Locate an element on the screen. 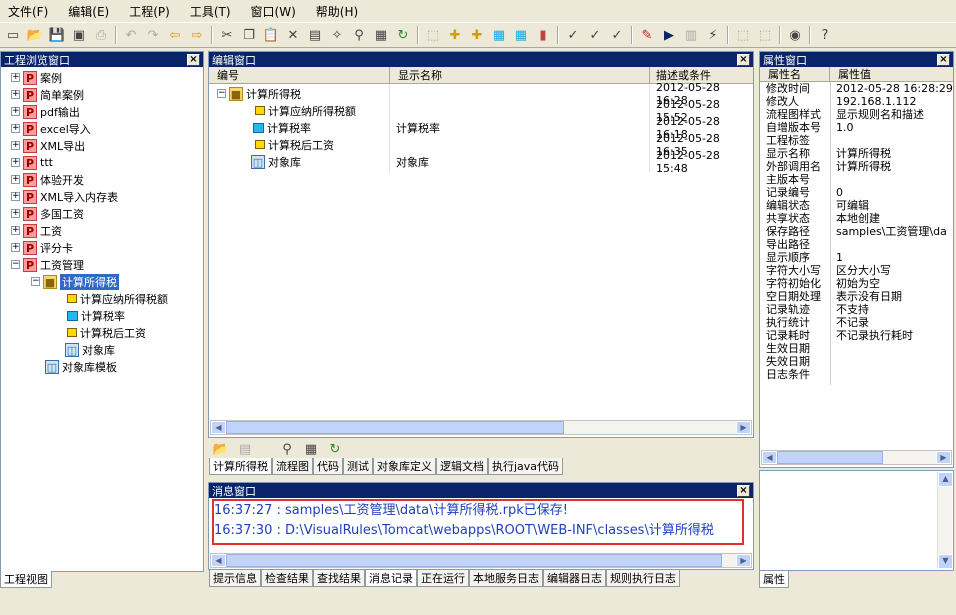 The height and width of the screenshot is (615, 956). column-header-id: 编号 is located at coordinates (299, 75).